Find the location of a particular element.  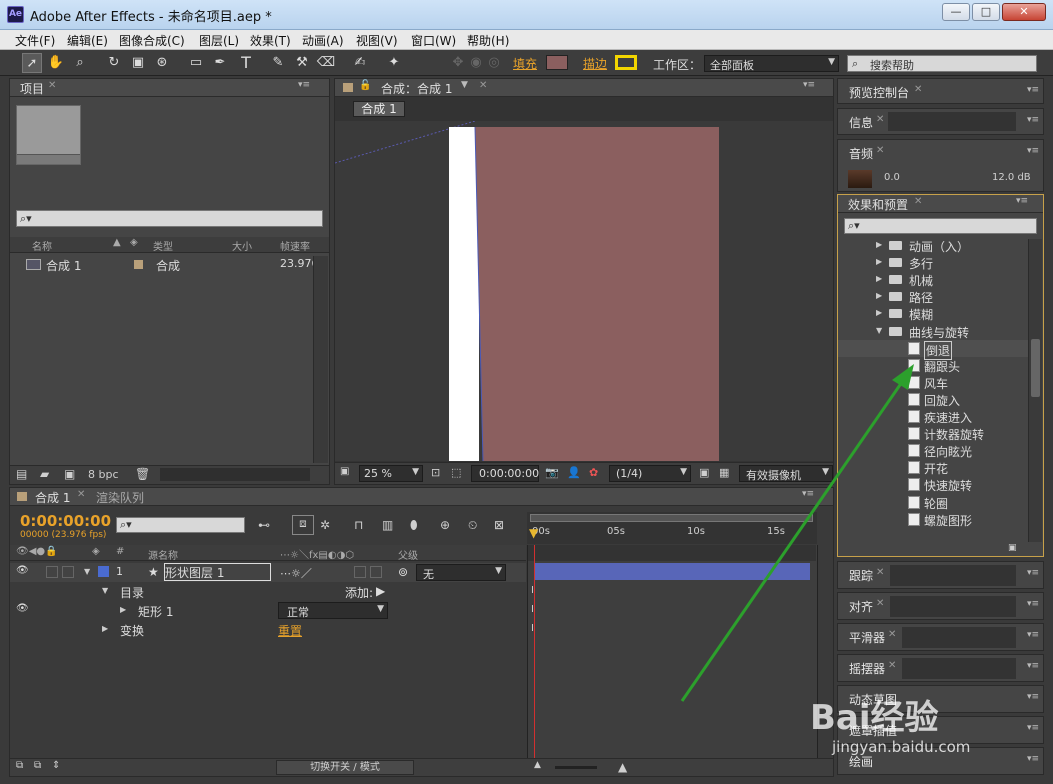

col-size: 大小 is located at coordinates (242, 245).